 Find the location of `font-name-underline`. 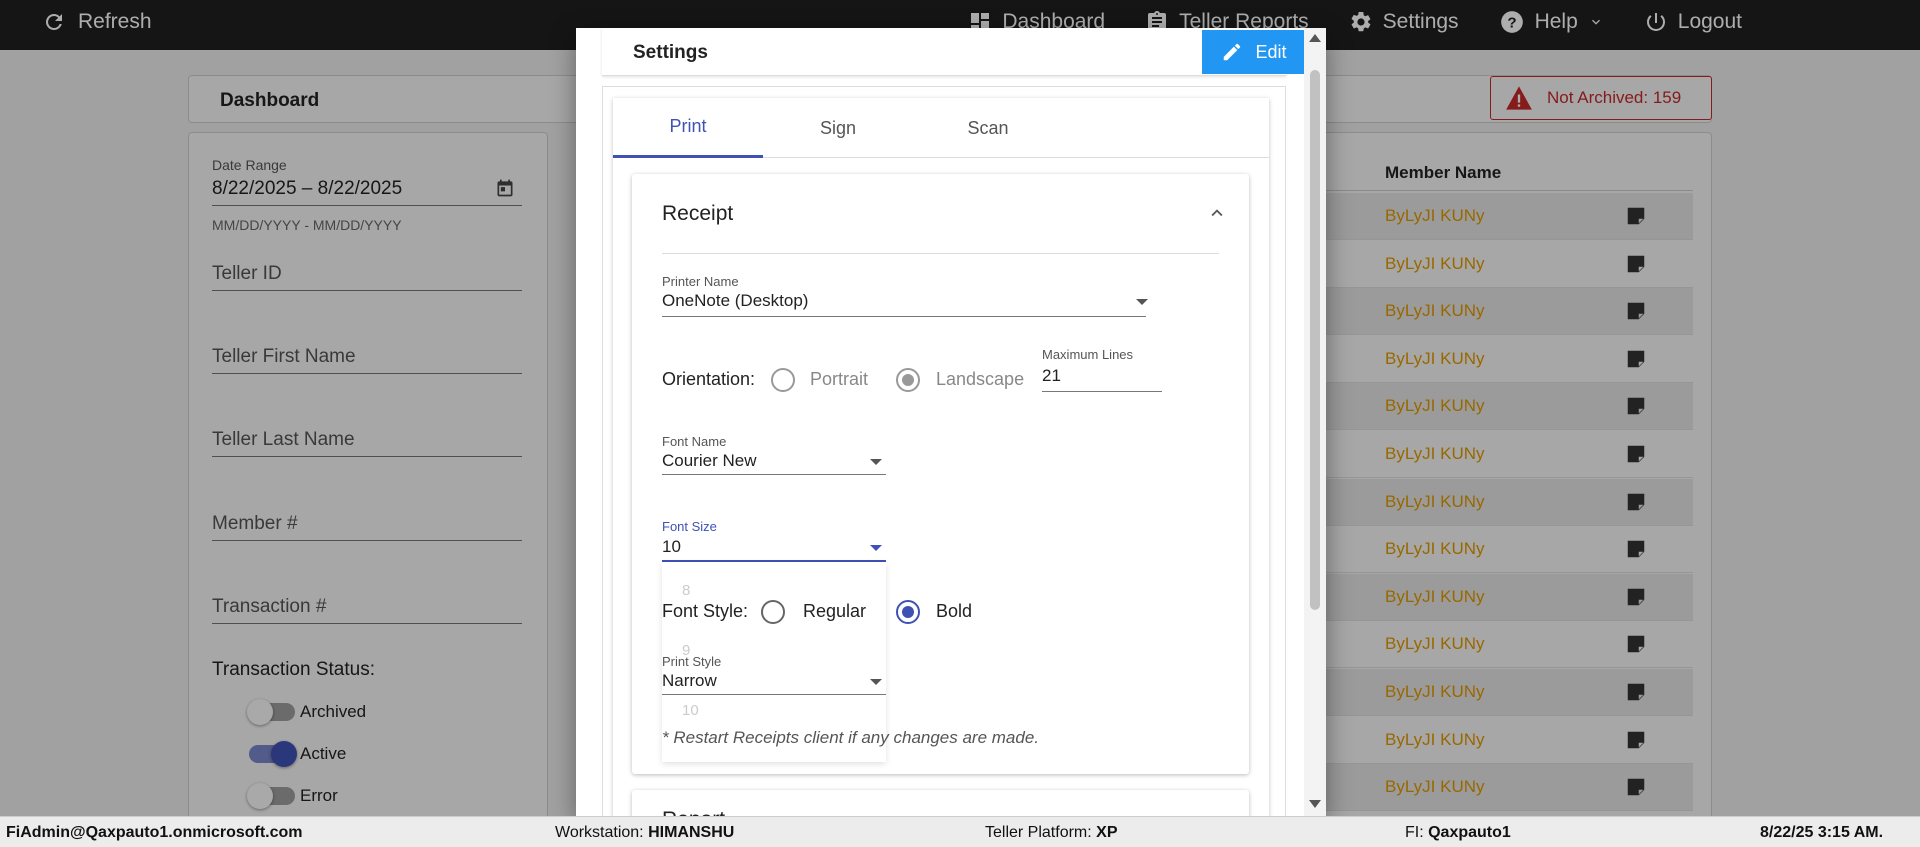

font-name-underline is located at coordinates (774, 474).